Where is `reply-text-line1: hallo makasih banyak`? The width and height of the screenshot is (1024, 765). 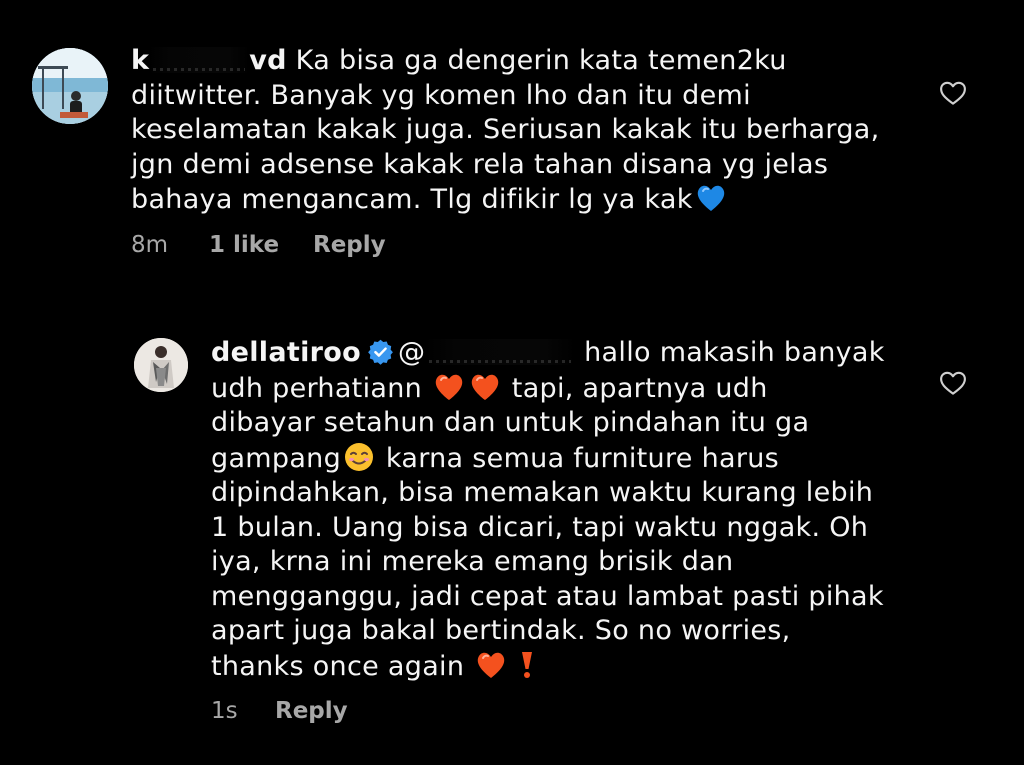 reply-text-line1: hallo makasih banyak is located at coordinates (730, 352).